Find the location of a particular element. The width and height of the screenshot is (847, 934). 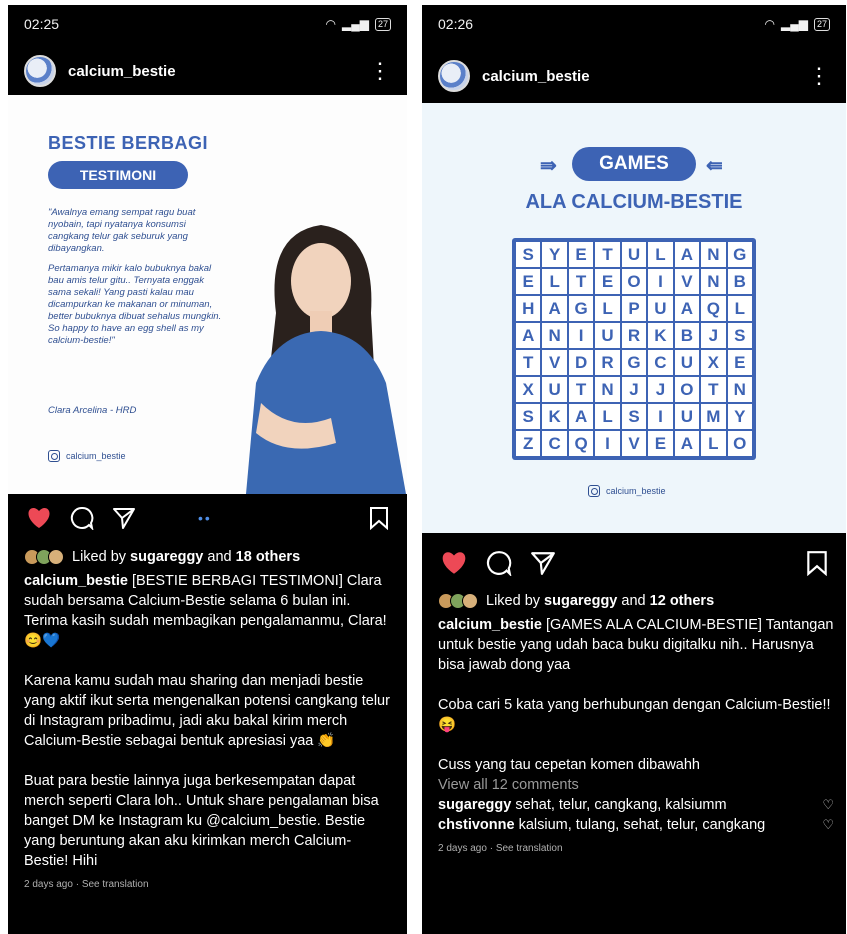

status-bar: 02:25 ◠ ▂▄▆ 27 is located at coordinates (207, 24).